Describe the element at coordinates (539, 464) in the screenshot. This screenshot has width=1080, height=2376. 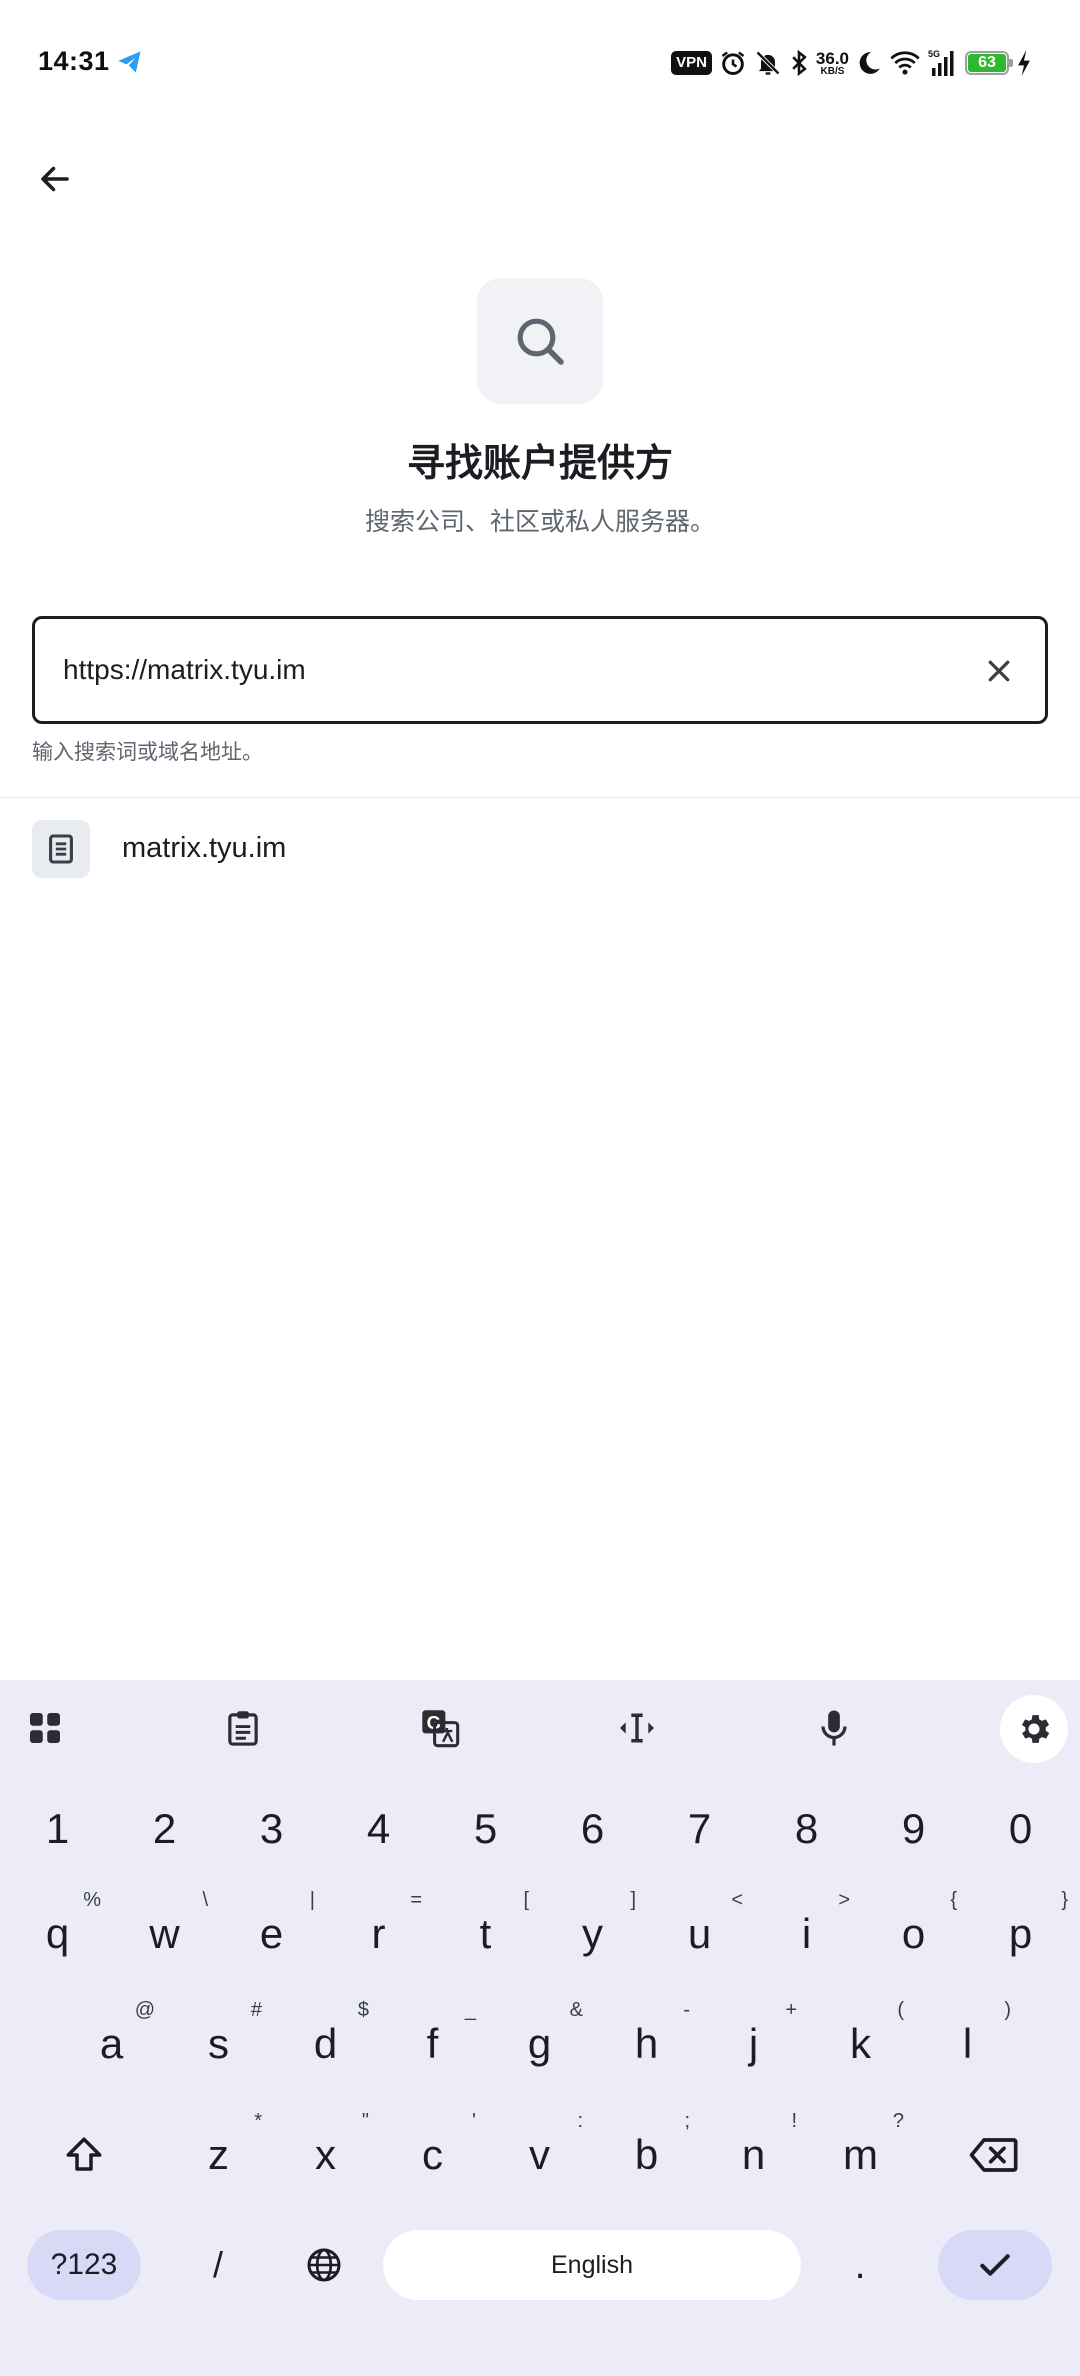
I see `page-title: 寻找账户提供方` at that location.